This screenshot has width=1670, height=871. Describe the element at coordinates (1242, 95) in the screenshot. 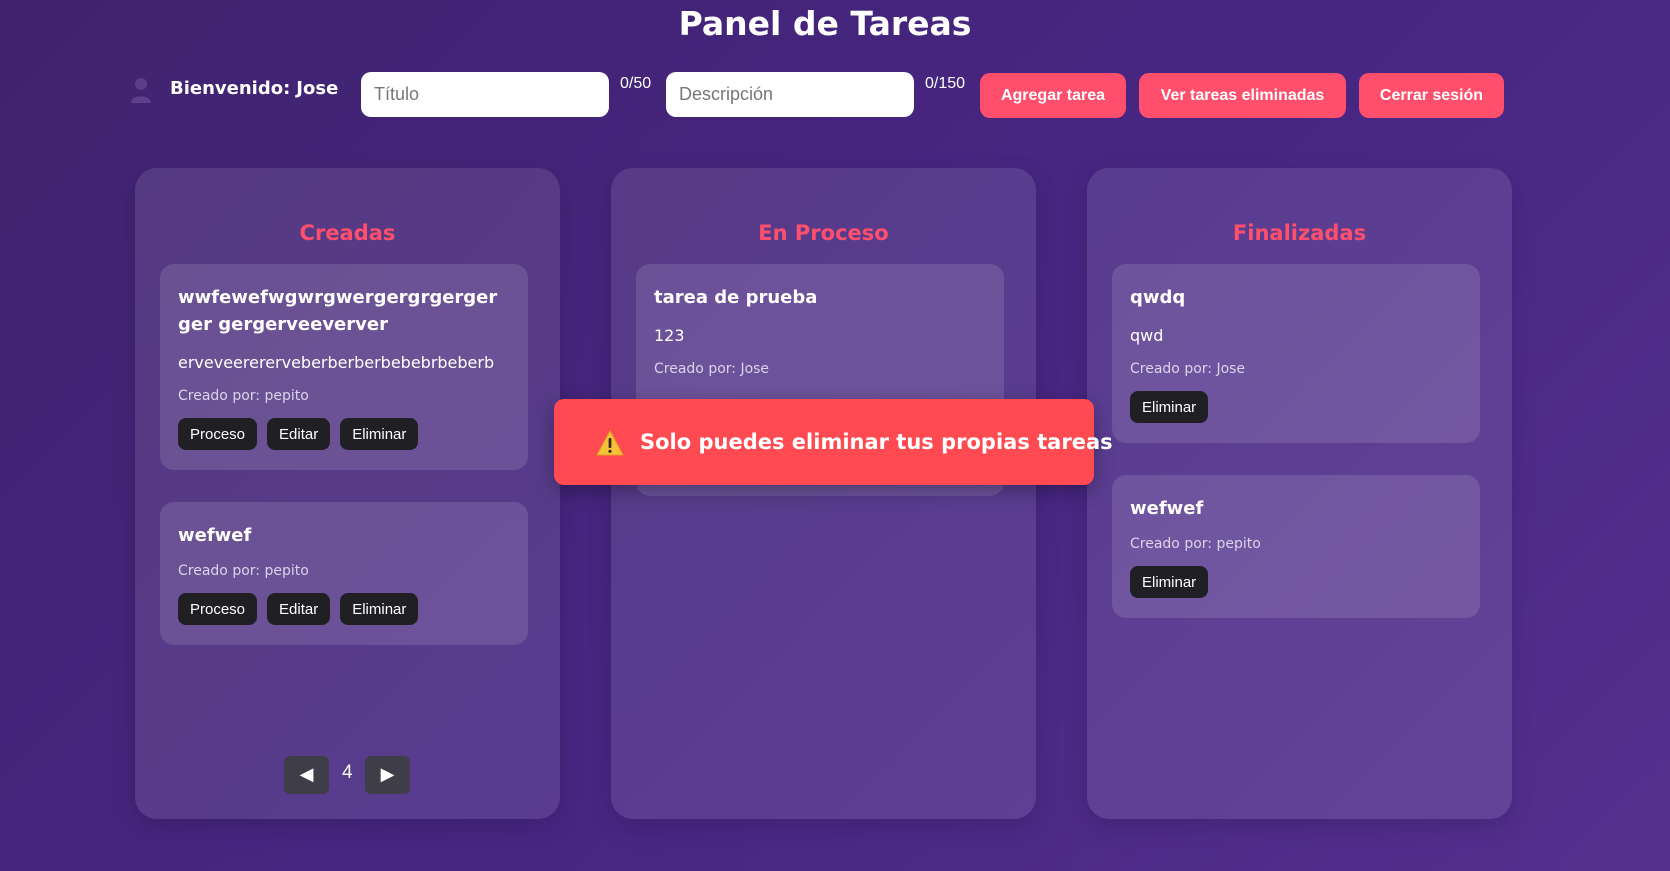

I see `view-deleted-tasks-button: Ver tareas eliminadas` at that location.